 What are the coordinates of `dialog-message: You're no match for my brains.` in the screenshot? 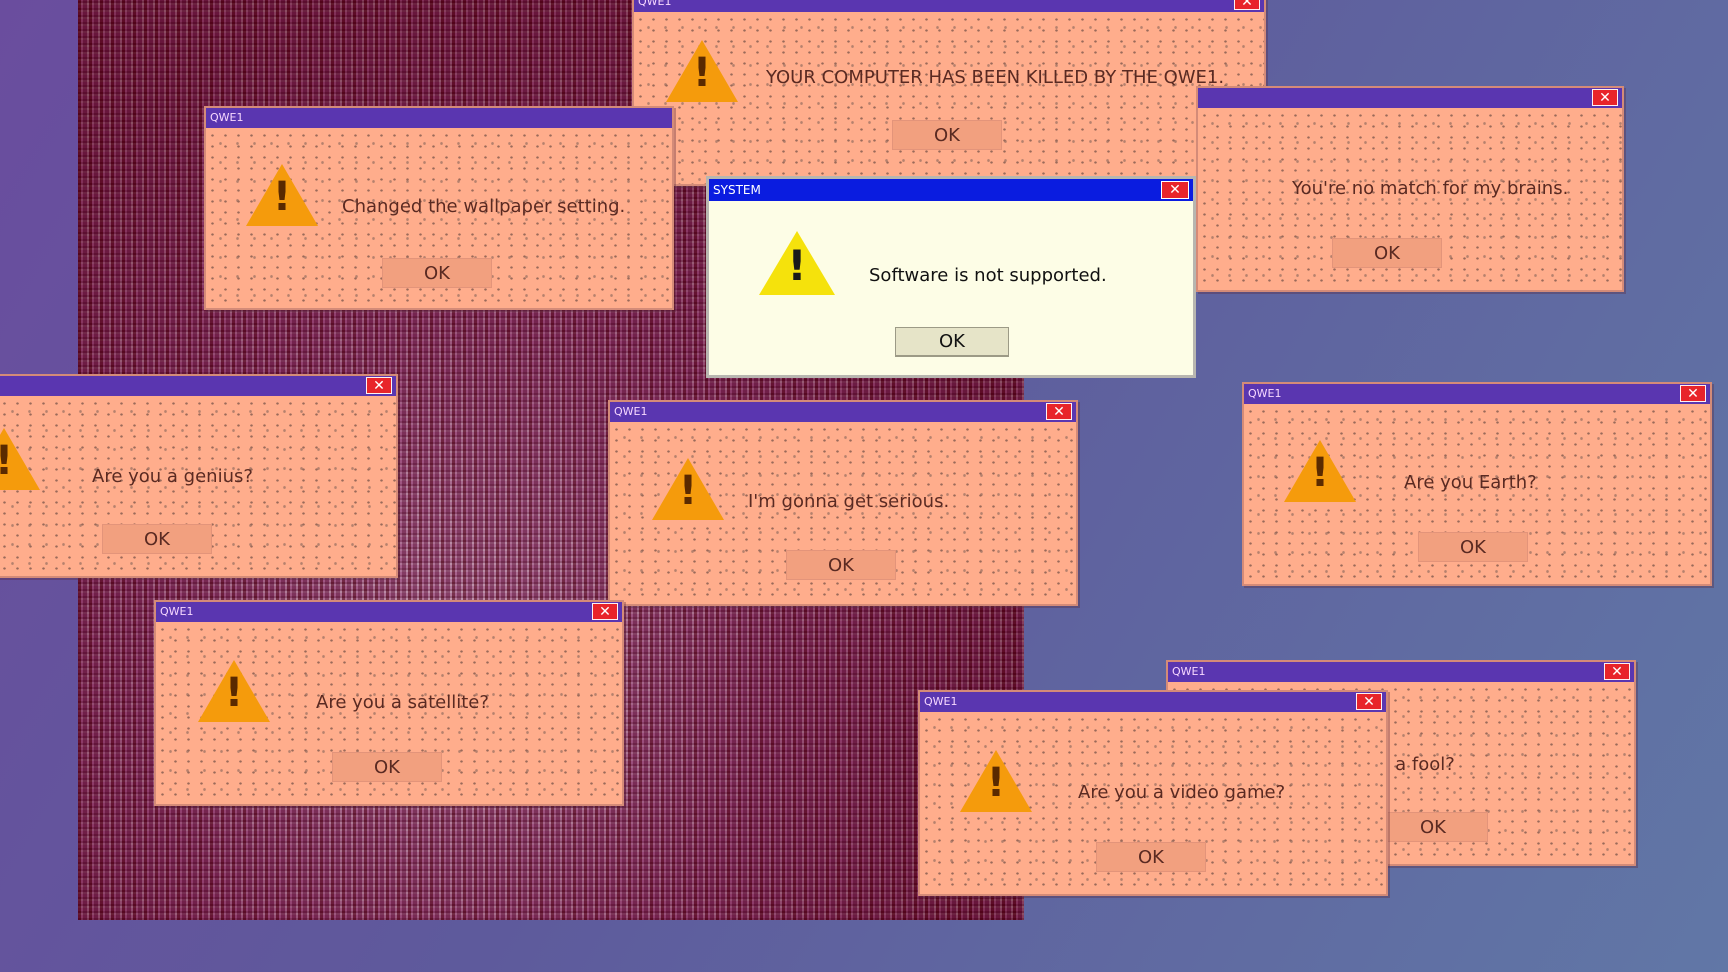 It's located at (1430, 188).